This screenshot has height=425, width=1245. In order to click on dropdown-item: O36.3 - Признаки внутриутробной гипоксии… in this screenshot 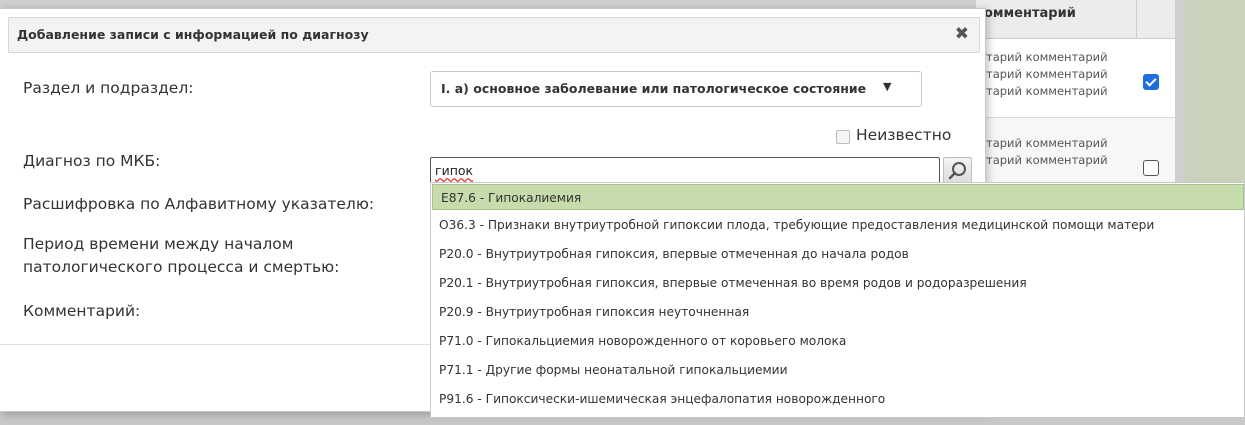, I will do `click(837, 225)`.